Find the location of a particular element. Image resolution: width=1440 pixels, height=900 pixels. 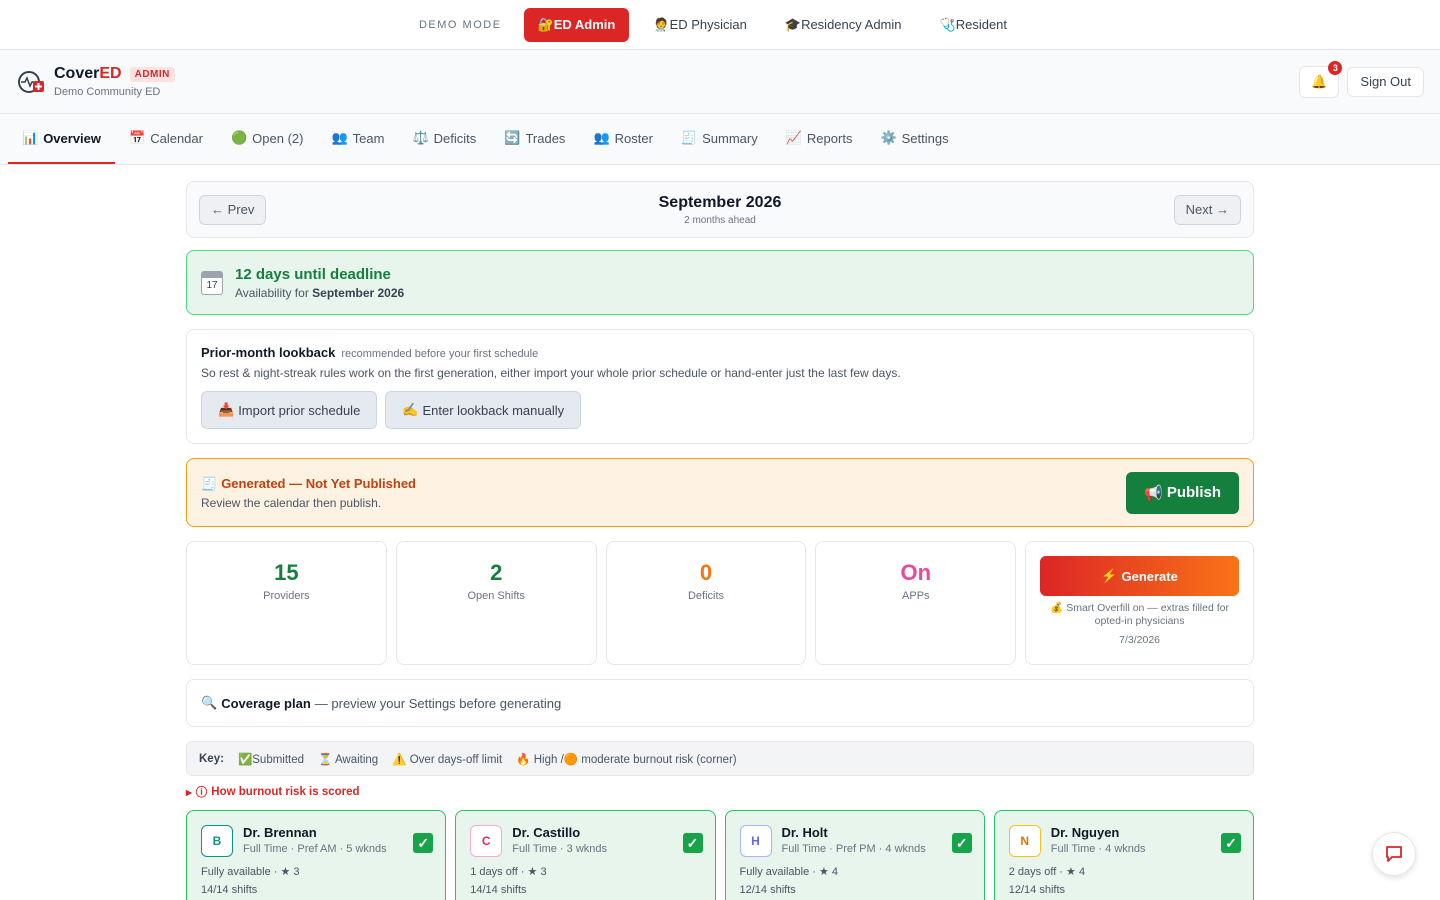

avatar: C is located at coordinates (486, 841).